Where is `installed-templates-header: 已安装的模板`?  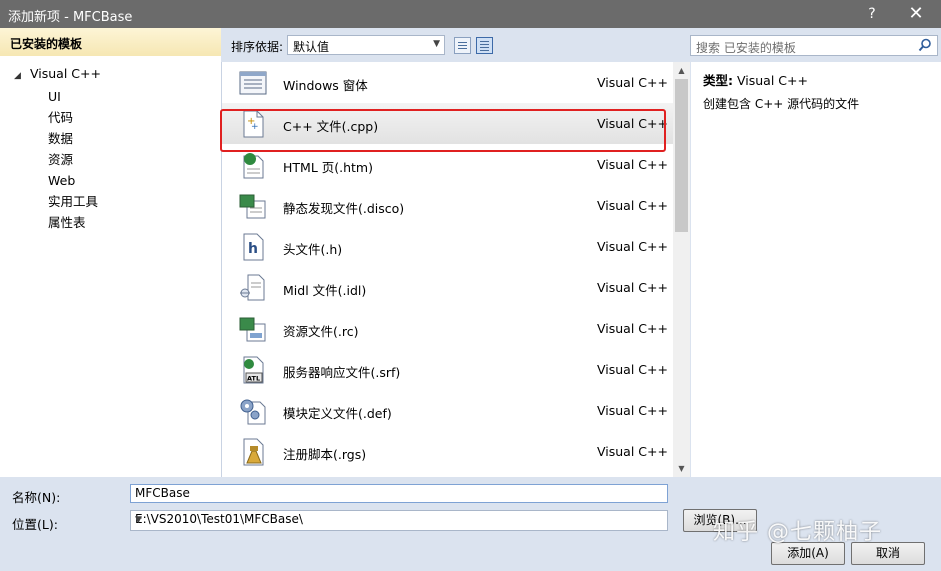 installed-templates-header: 已安装的模板 is located at coordinates (110, 42).